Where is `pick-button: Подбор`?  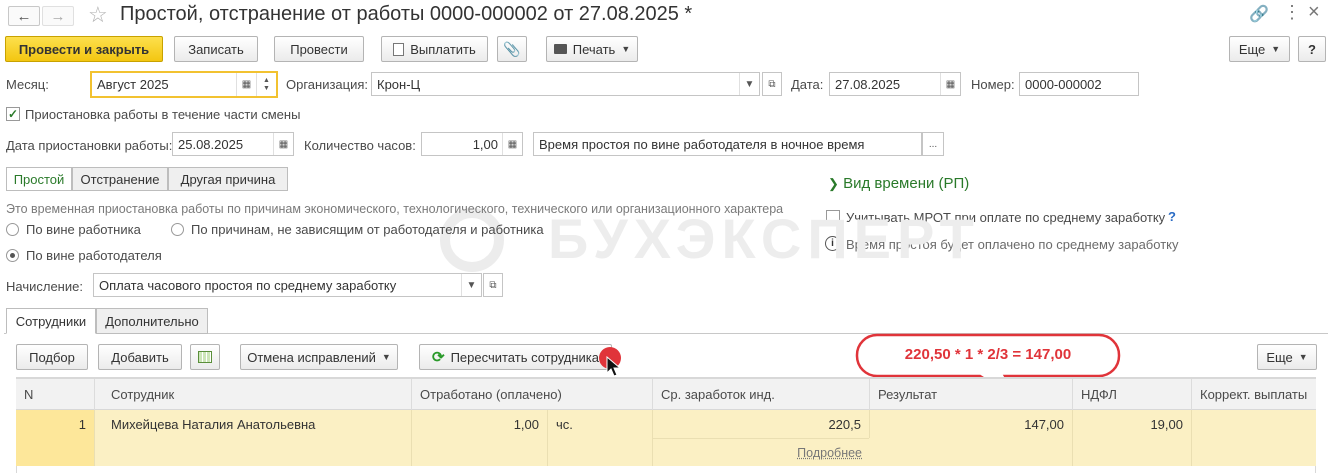 pick-button: Подбор is located at coordinates (52, 357).